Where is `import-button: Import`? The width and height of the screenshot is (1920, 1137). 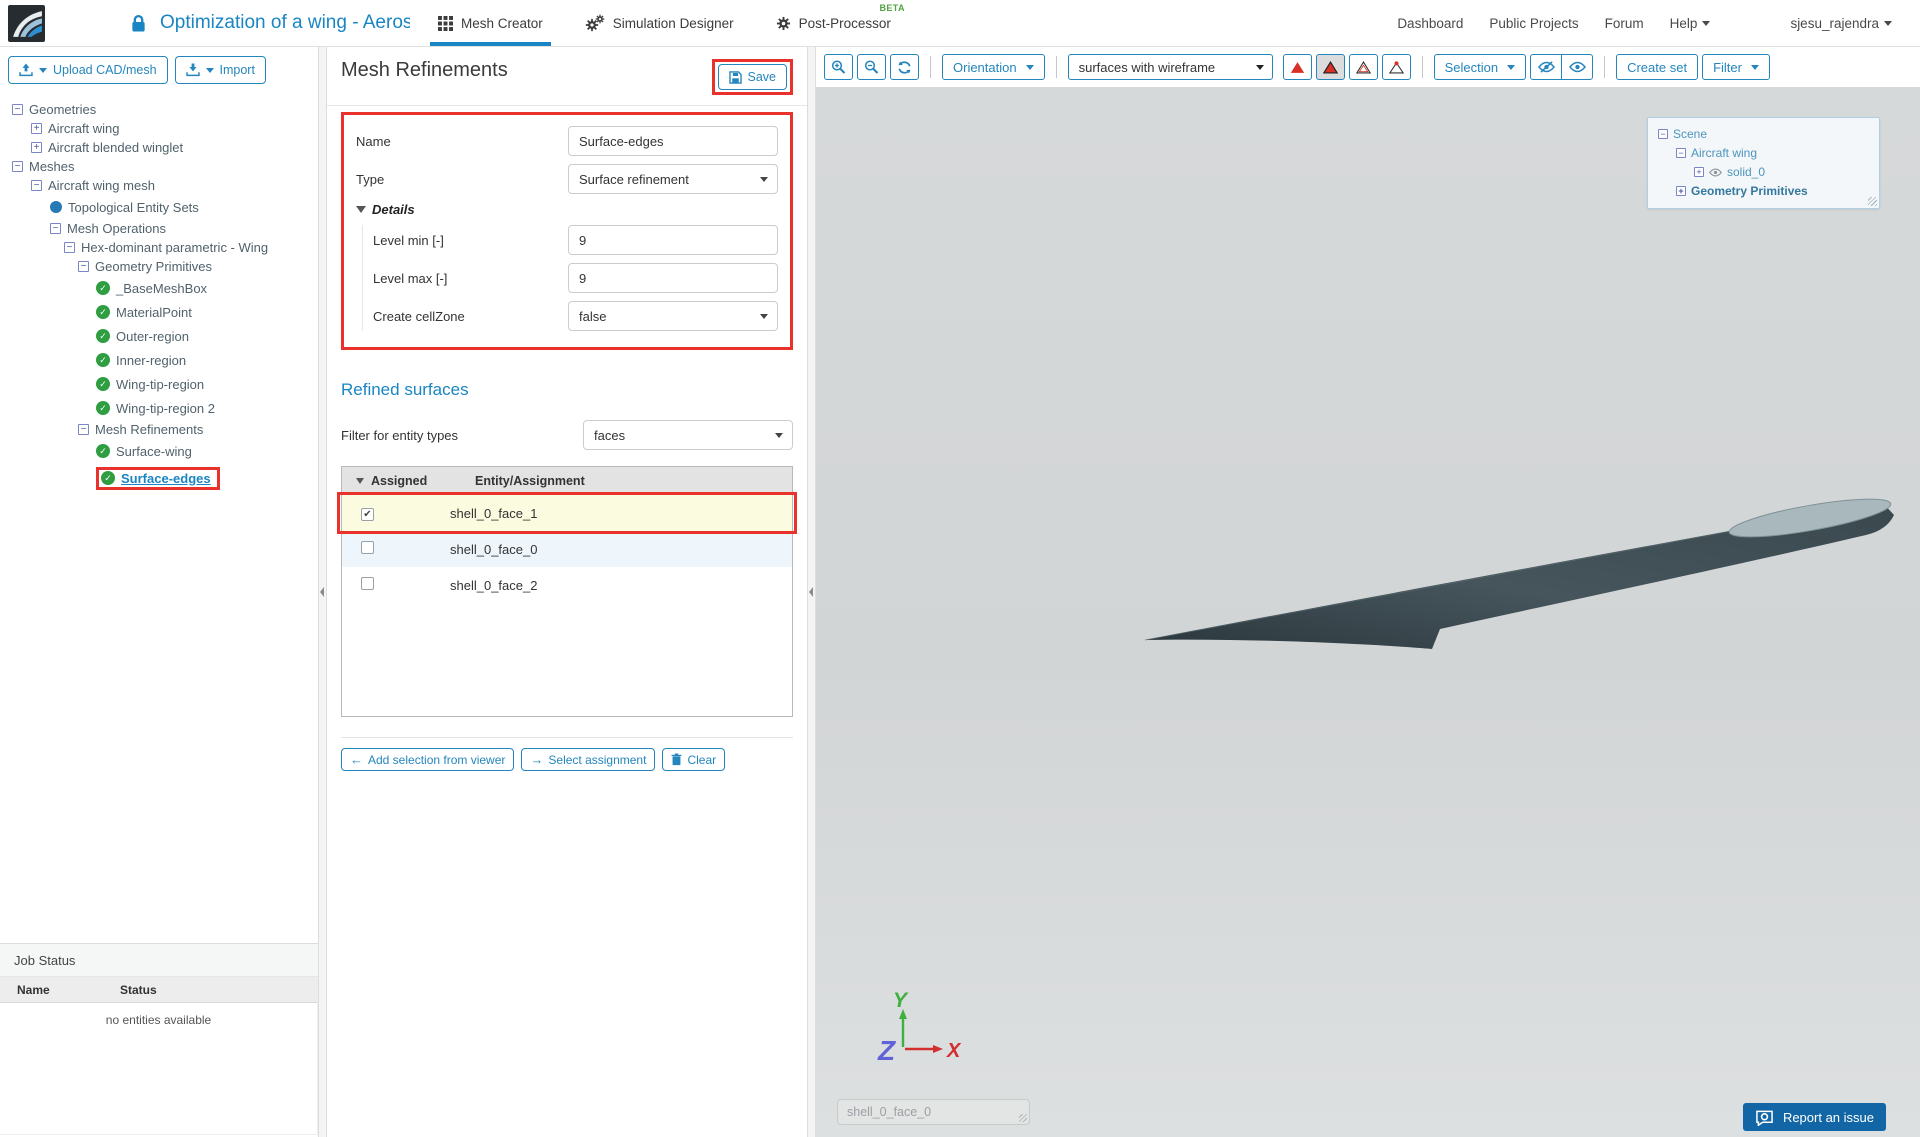
import-button: Import is located at coordinates (220, 70).